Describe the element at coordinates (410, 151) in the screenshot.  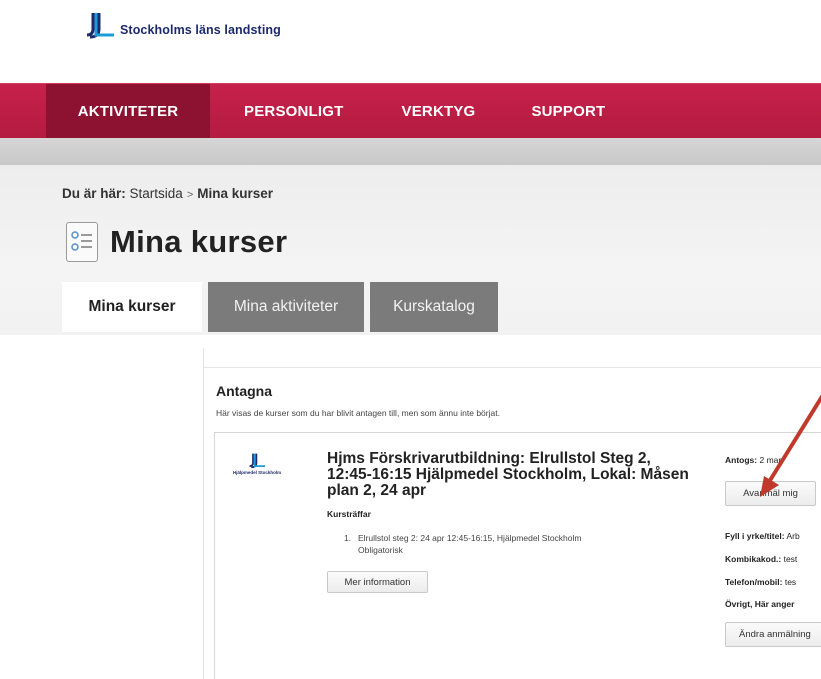
I see `sub-navigation-bar` at that location.